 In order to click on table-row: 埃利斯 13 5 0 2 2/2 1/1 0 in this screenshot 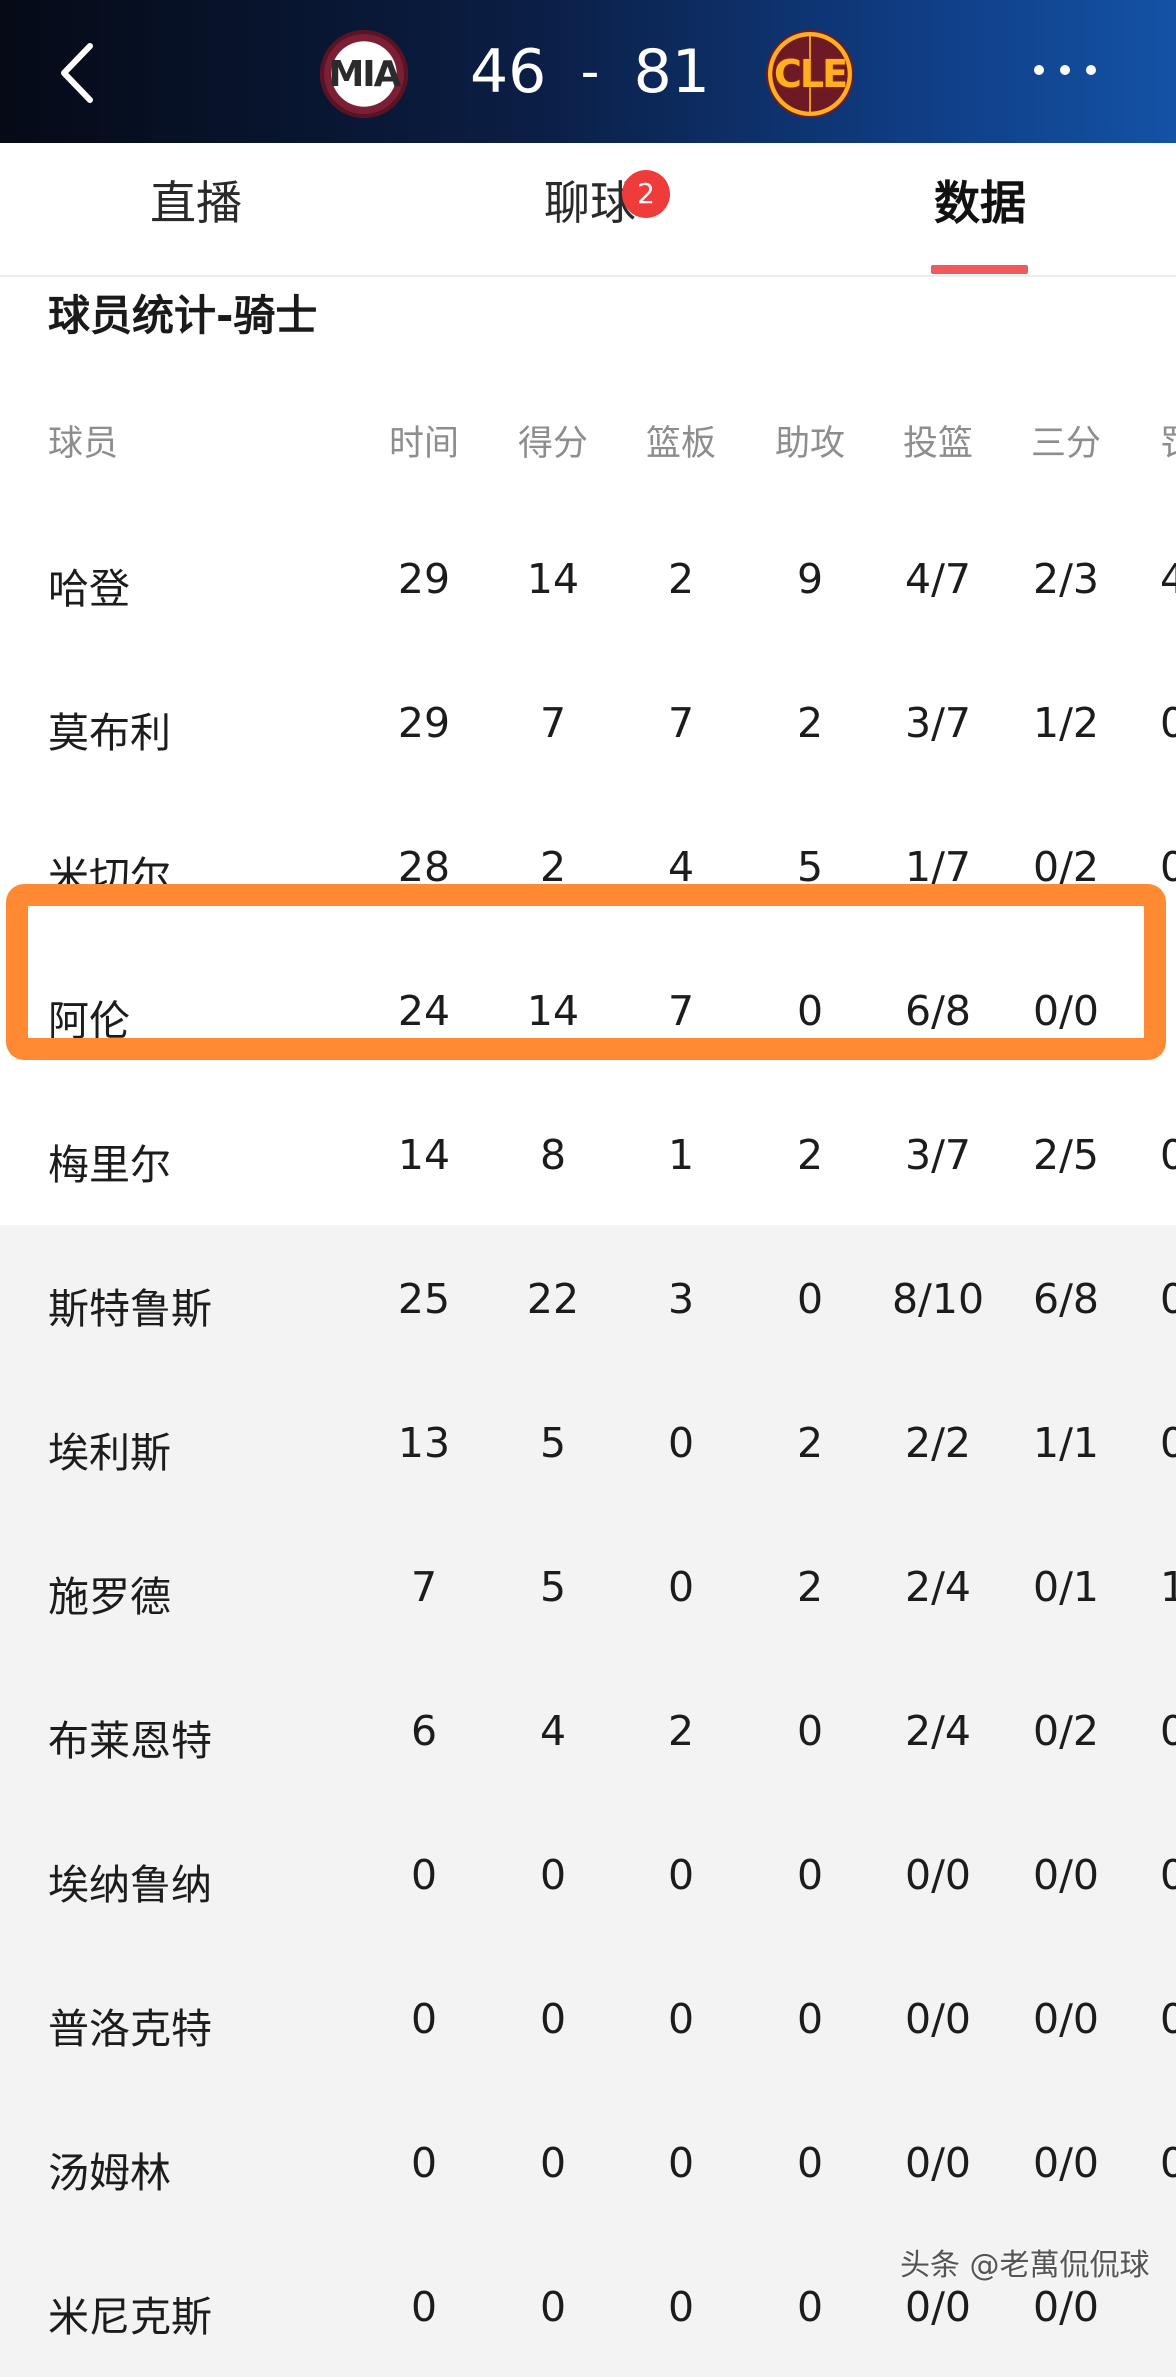, I will do `click(588, 1441)`.